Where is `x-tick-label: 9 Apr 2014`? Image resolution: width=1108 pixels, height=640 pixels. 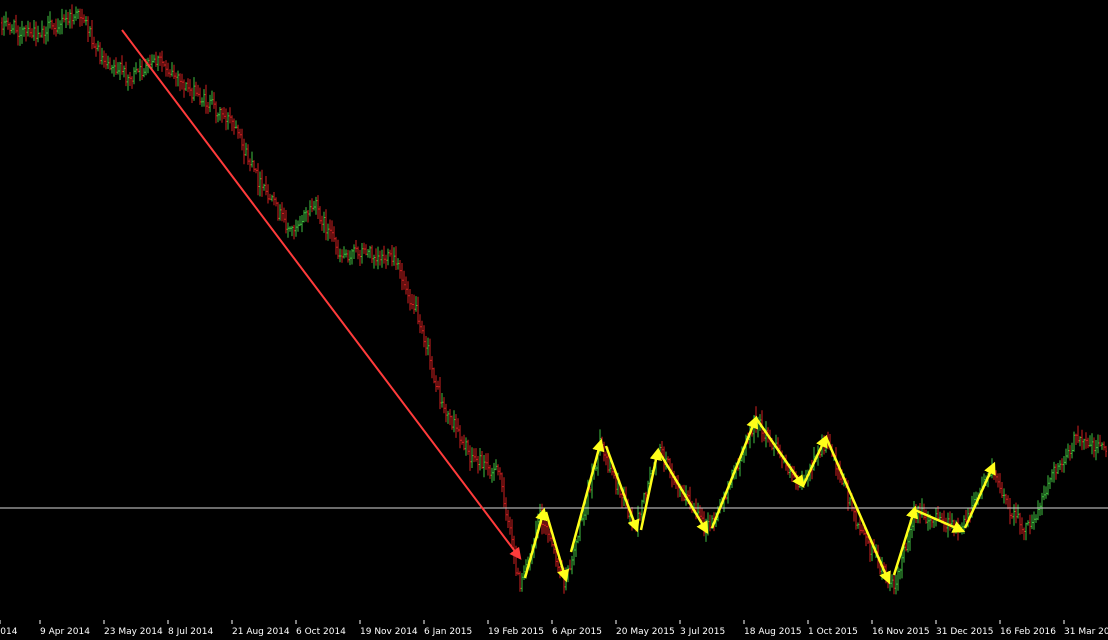 x-tick-label: 9 Apr 2014 is located at coordinates (65, 632).